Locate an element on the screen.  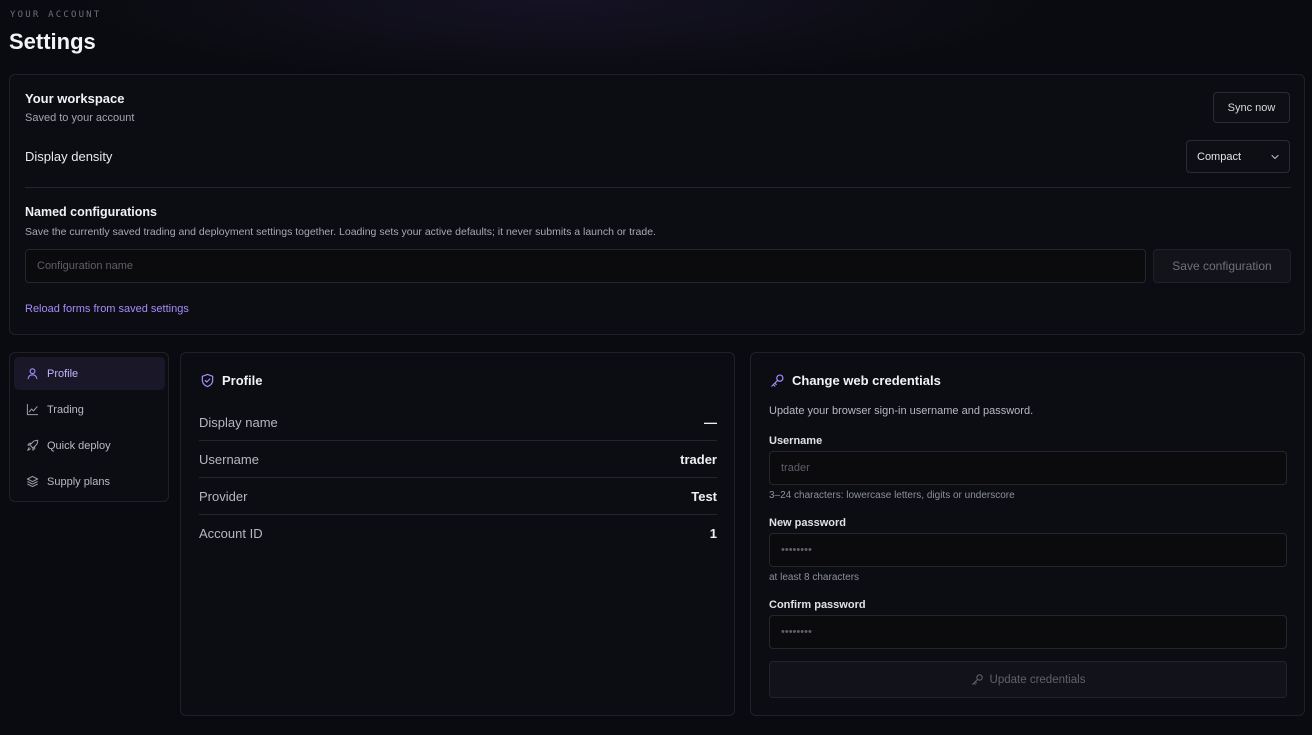
username-label: Username is located at coordinates (796, 441).